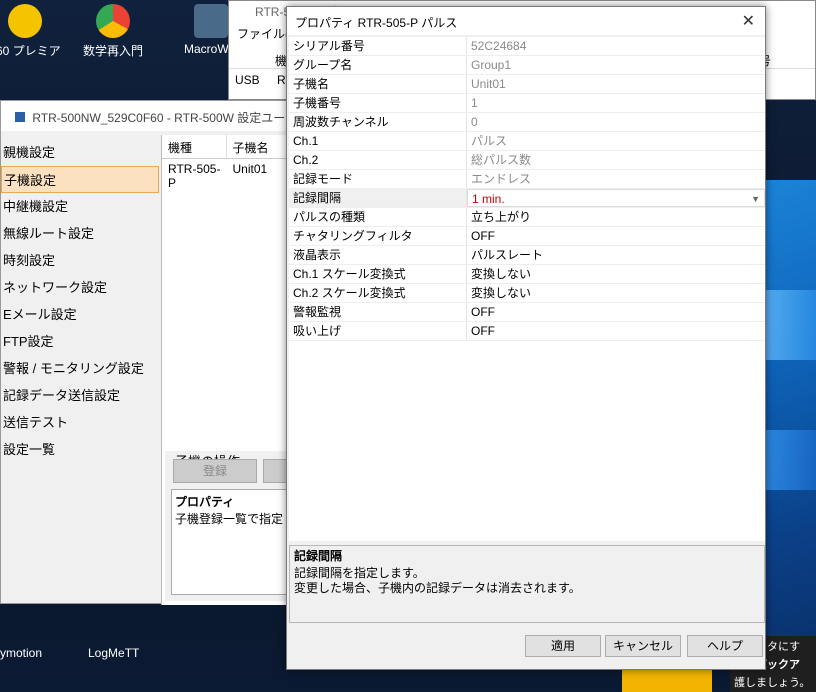  I want to click on desktop-icon-label: MacroW, so click(206, 49).